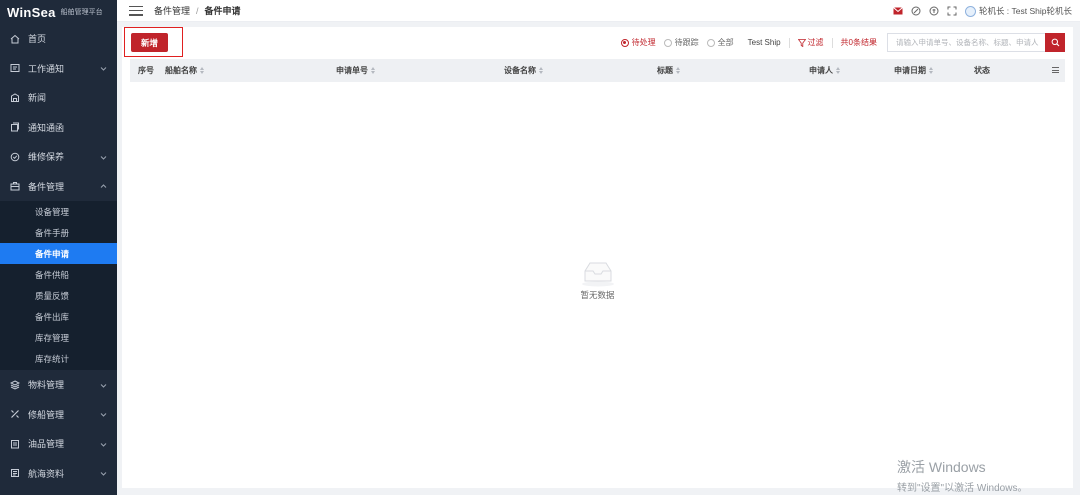 The image size is (1080, 495). I want to click on column-header-request-no: 申请单号, so click(355, 70).